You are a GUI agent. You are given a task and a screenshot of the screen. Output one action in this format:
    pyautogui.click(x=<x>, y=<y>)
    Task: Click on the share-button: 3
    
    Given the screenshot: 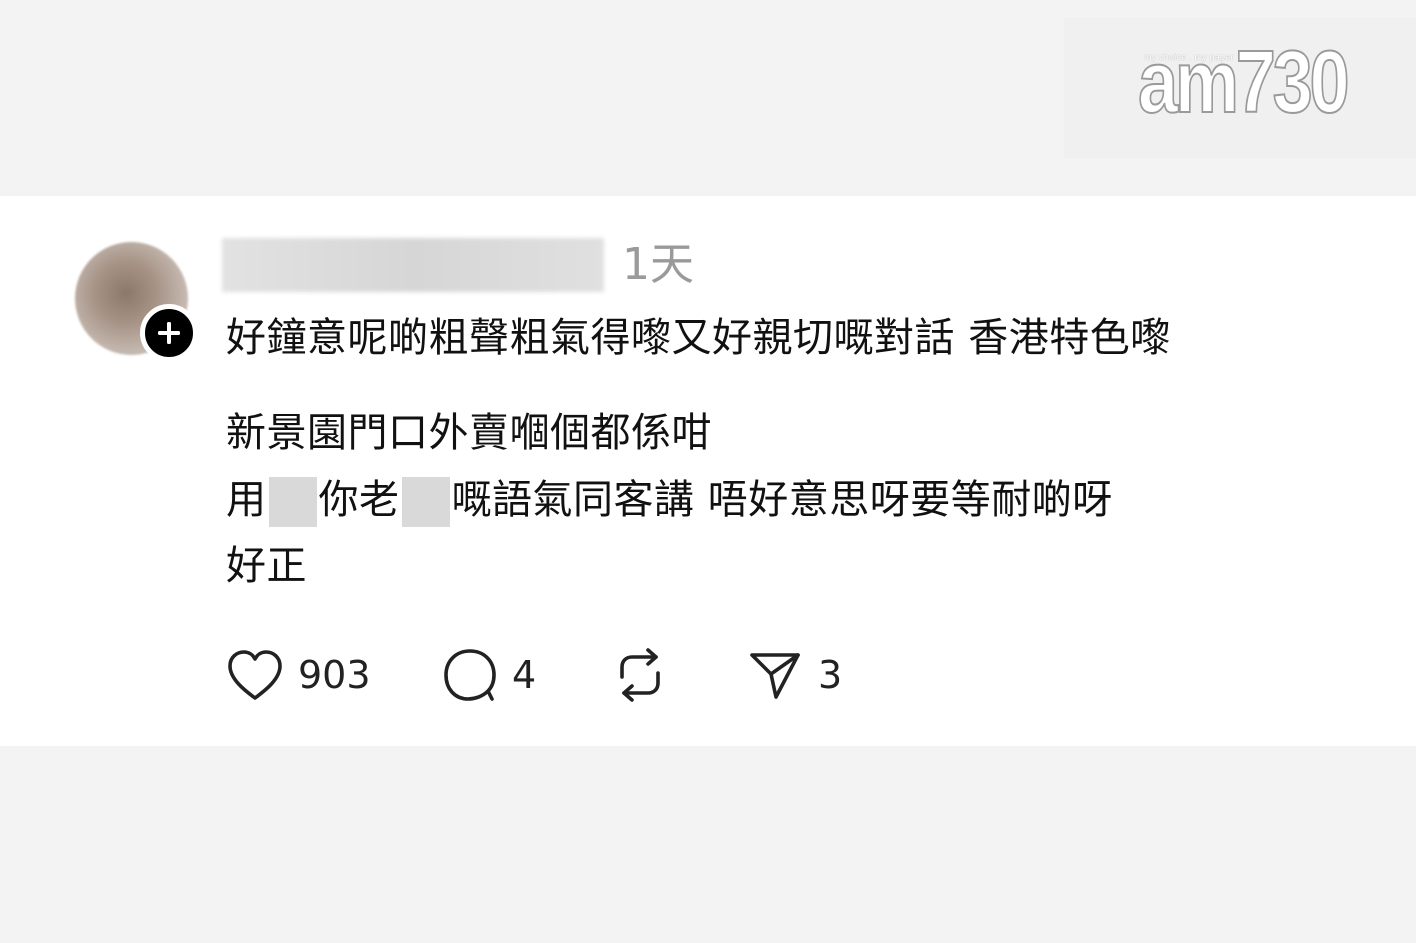 What is the action you would take?
    pyautogui.click(x=795, y=675)
    